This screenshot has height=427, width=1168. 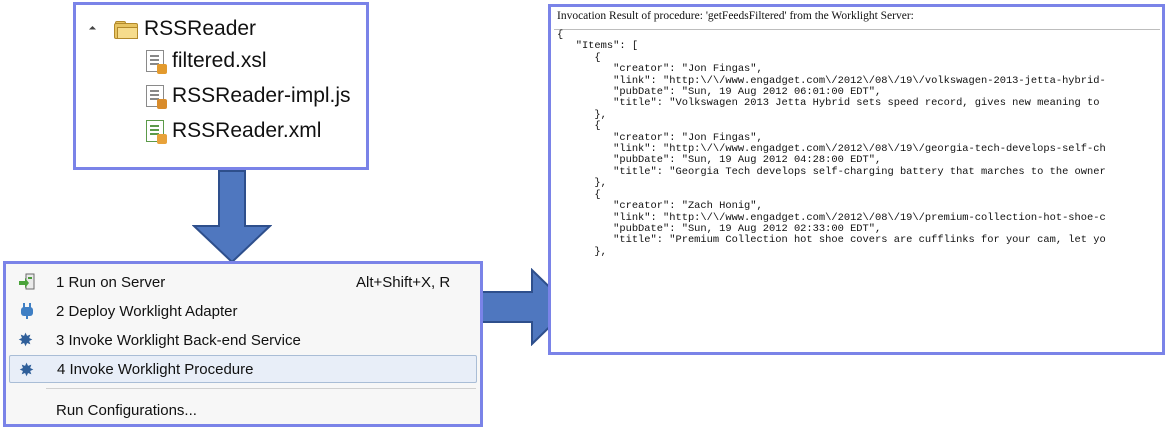 What do you see at coordinates (243, 311) in the screenshot?
I see `menu-item-deploy-adapter: 2 Deploy Worklight Adapter` at bounding box center [243, 311].